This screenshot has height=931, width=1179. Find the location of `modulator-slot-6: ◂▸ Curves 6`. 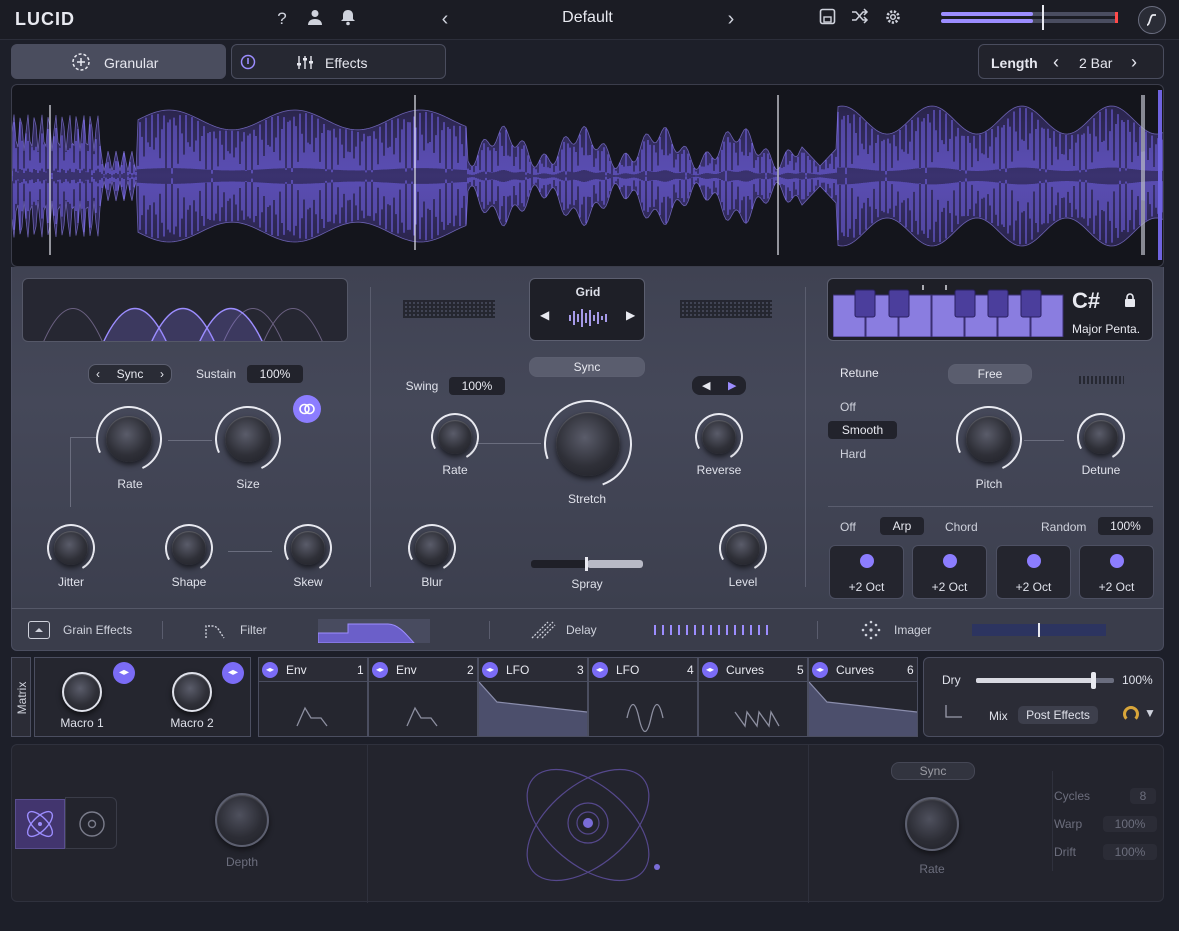

modulator-slot-6: ◂▸ Curves 6 is located at coordinates (863, 697).